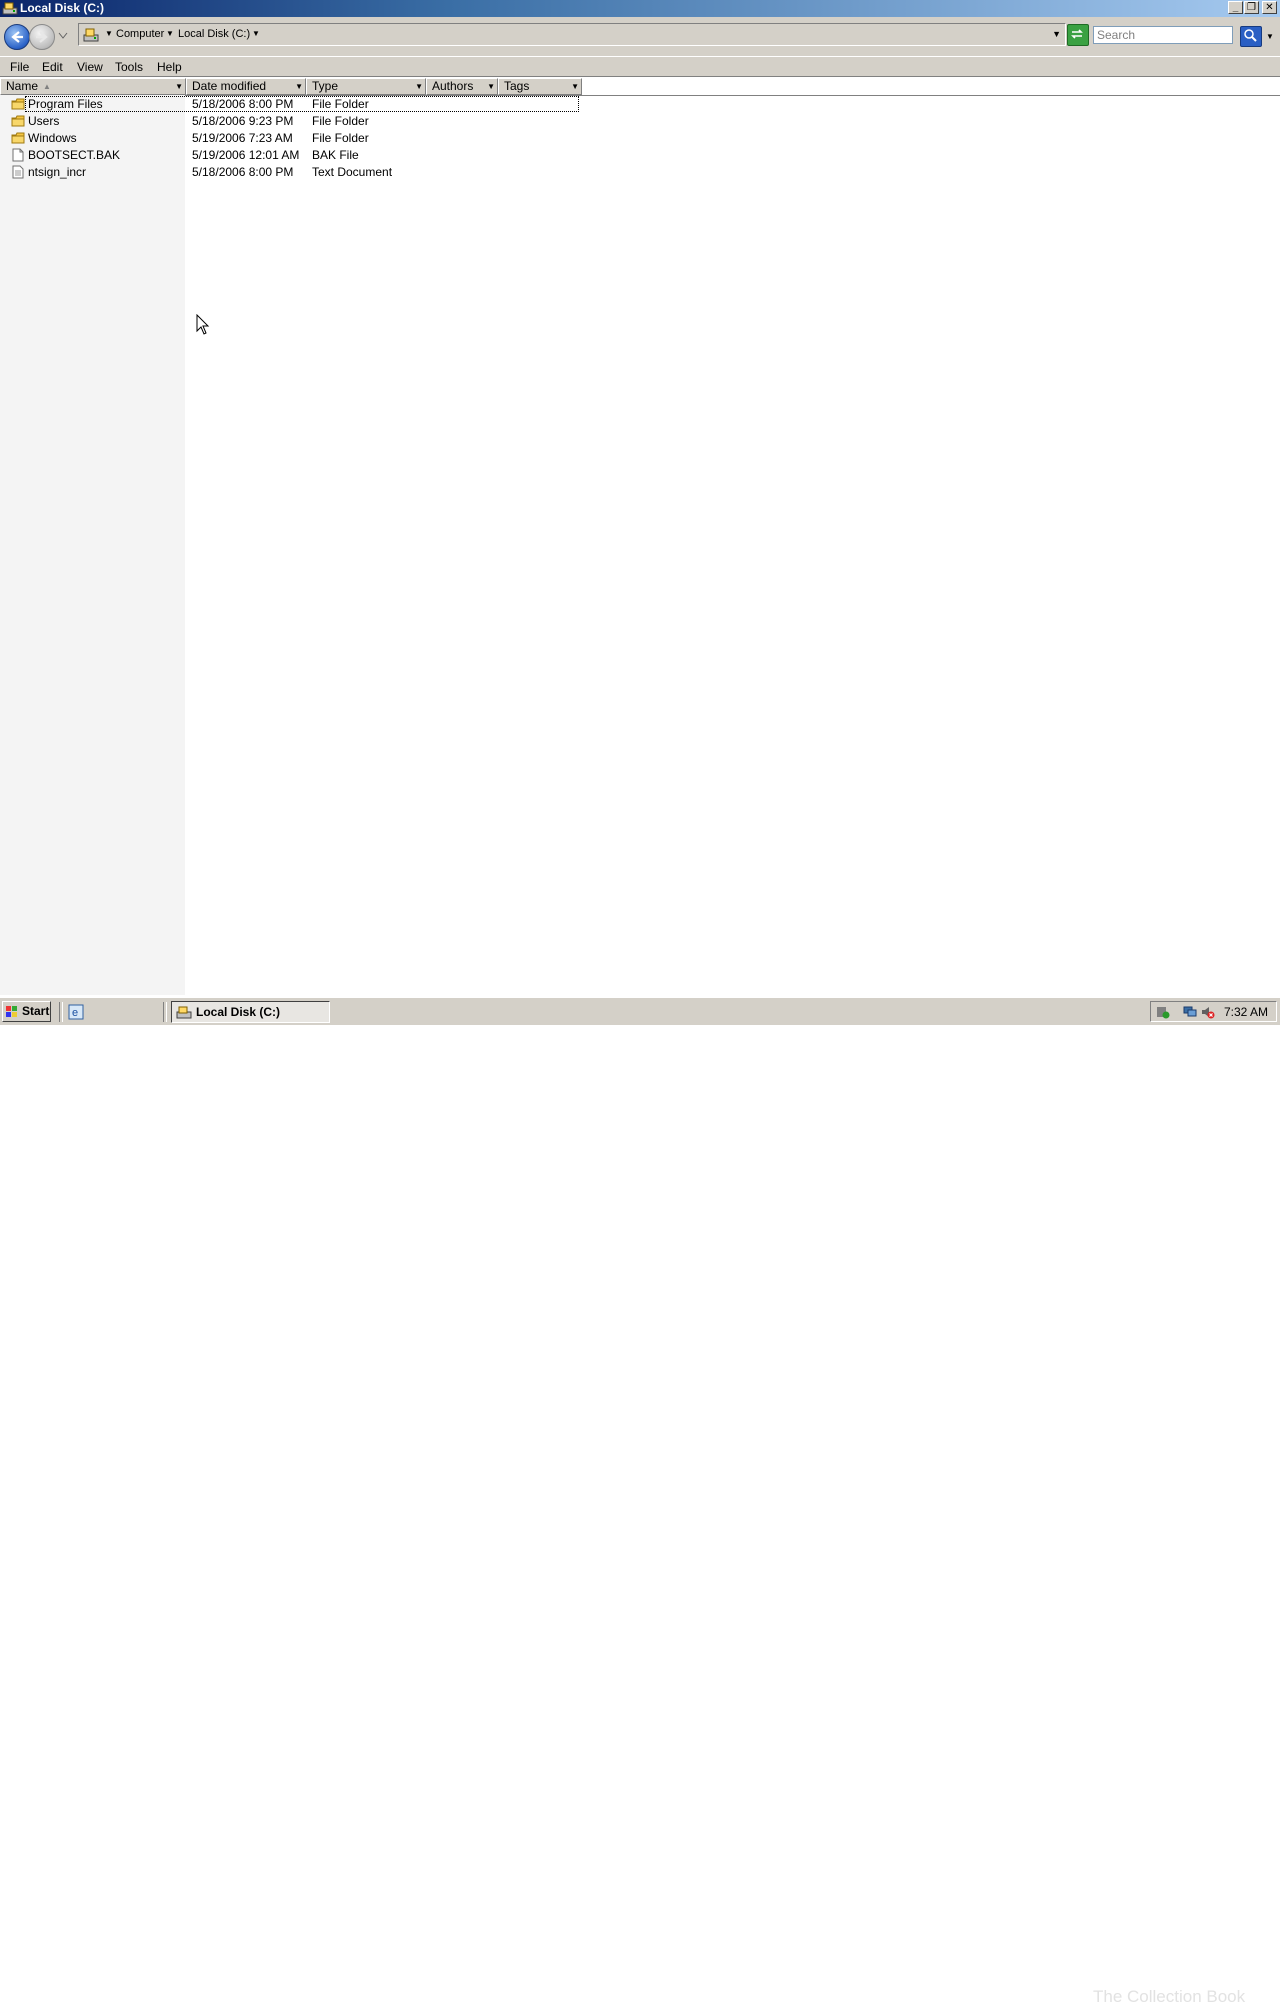 This screenshot has height=2007, width=1280. I want to click on file-name: Users, so click(44, 121).